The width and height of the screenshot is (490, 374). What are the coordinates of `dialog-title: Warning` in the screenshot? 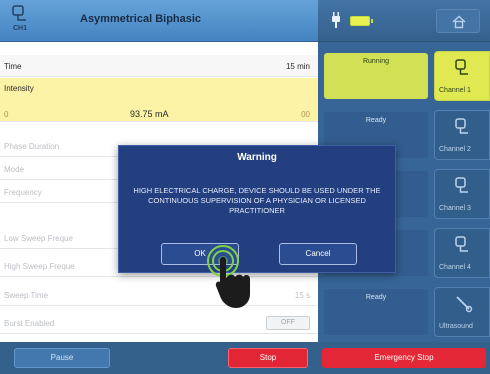 It's located at (257, 157).